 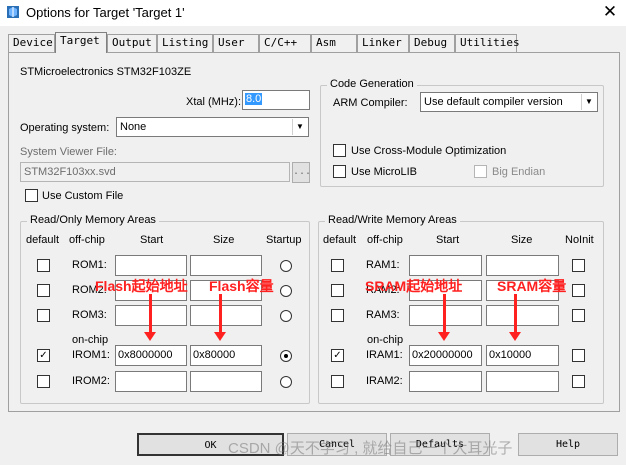 What do you see at coordinates (392, 220) in the screenshot?
I see `ram-group-legend: Read/Write Memory Areas` at bounding box center [392, 220].